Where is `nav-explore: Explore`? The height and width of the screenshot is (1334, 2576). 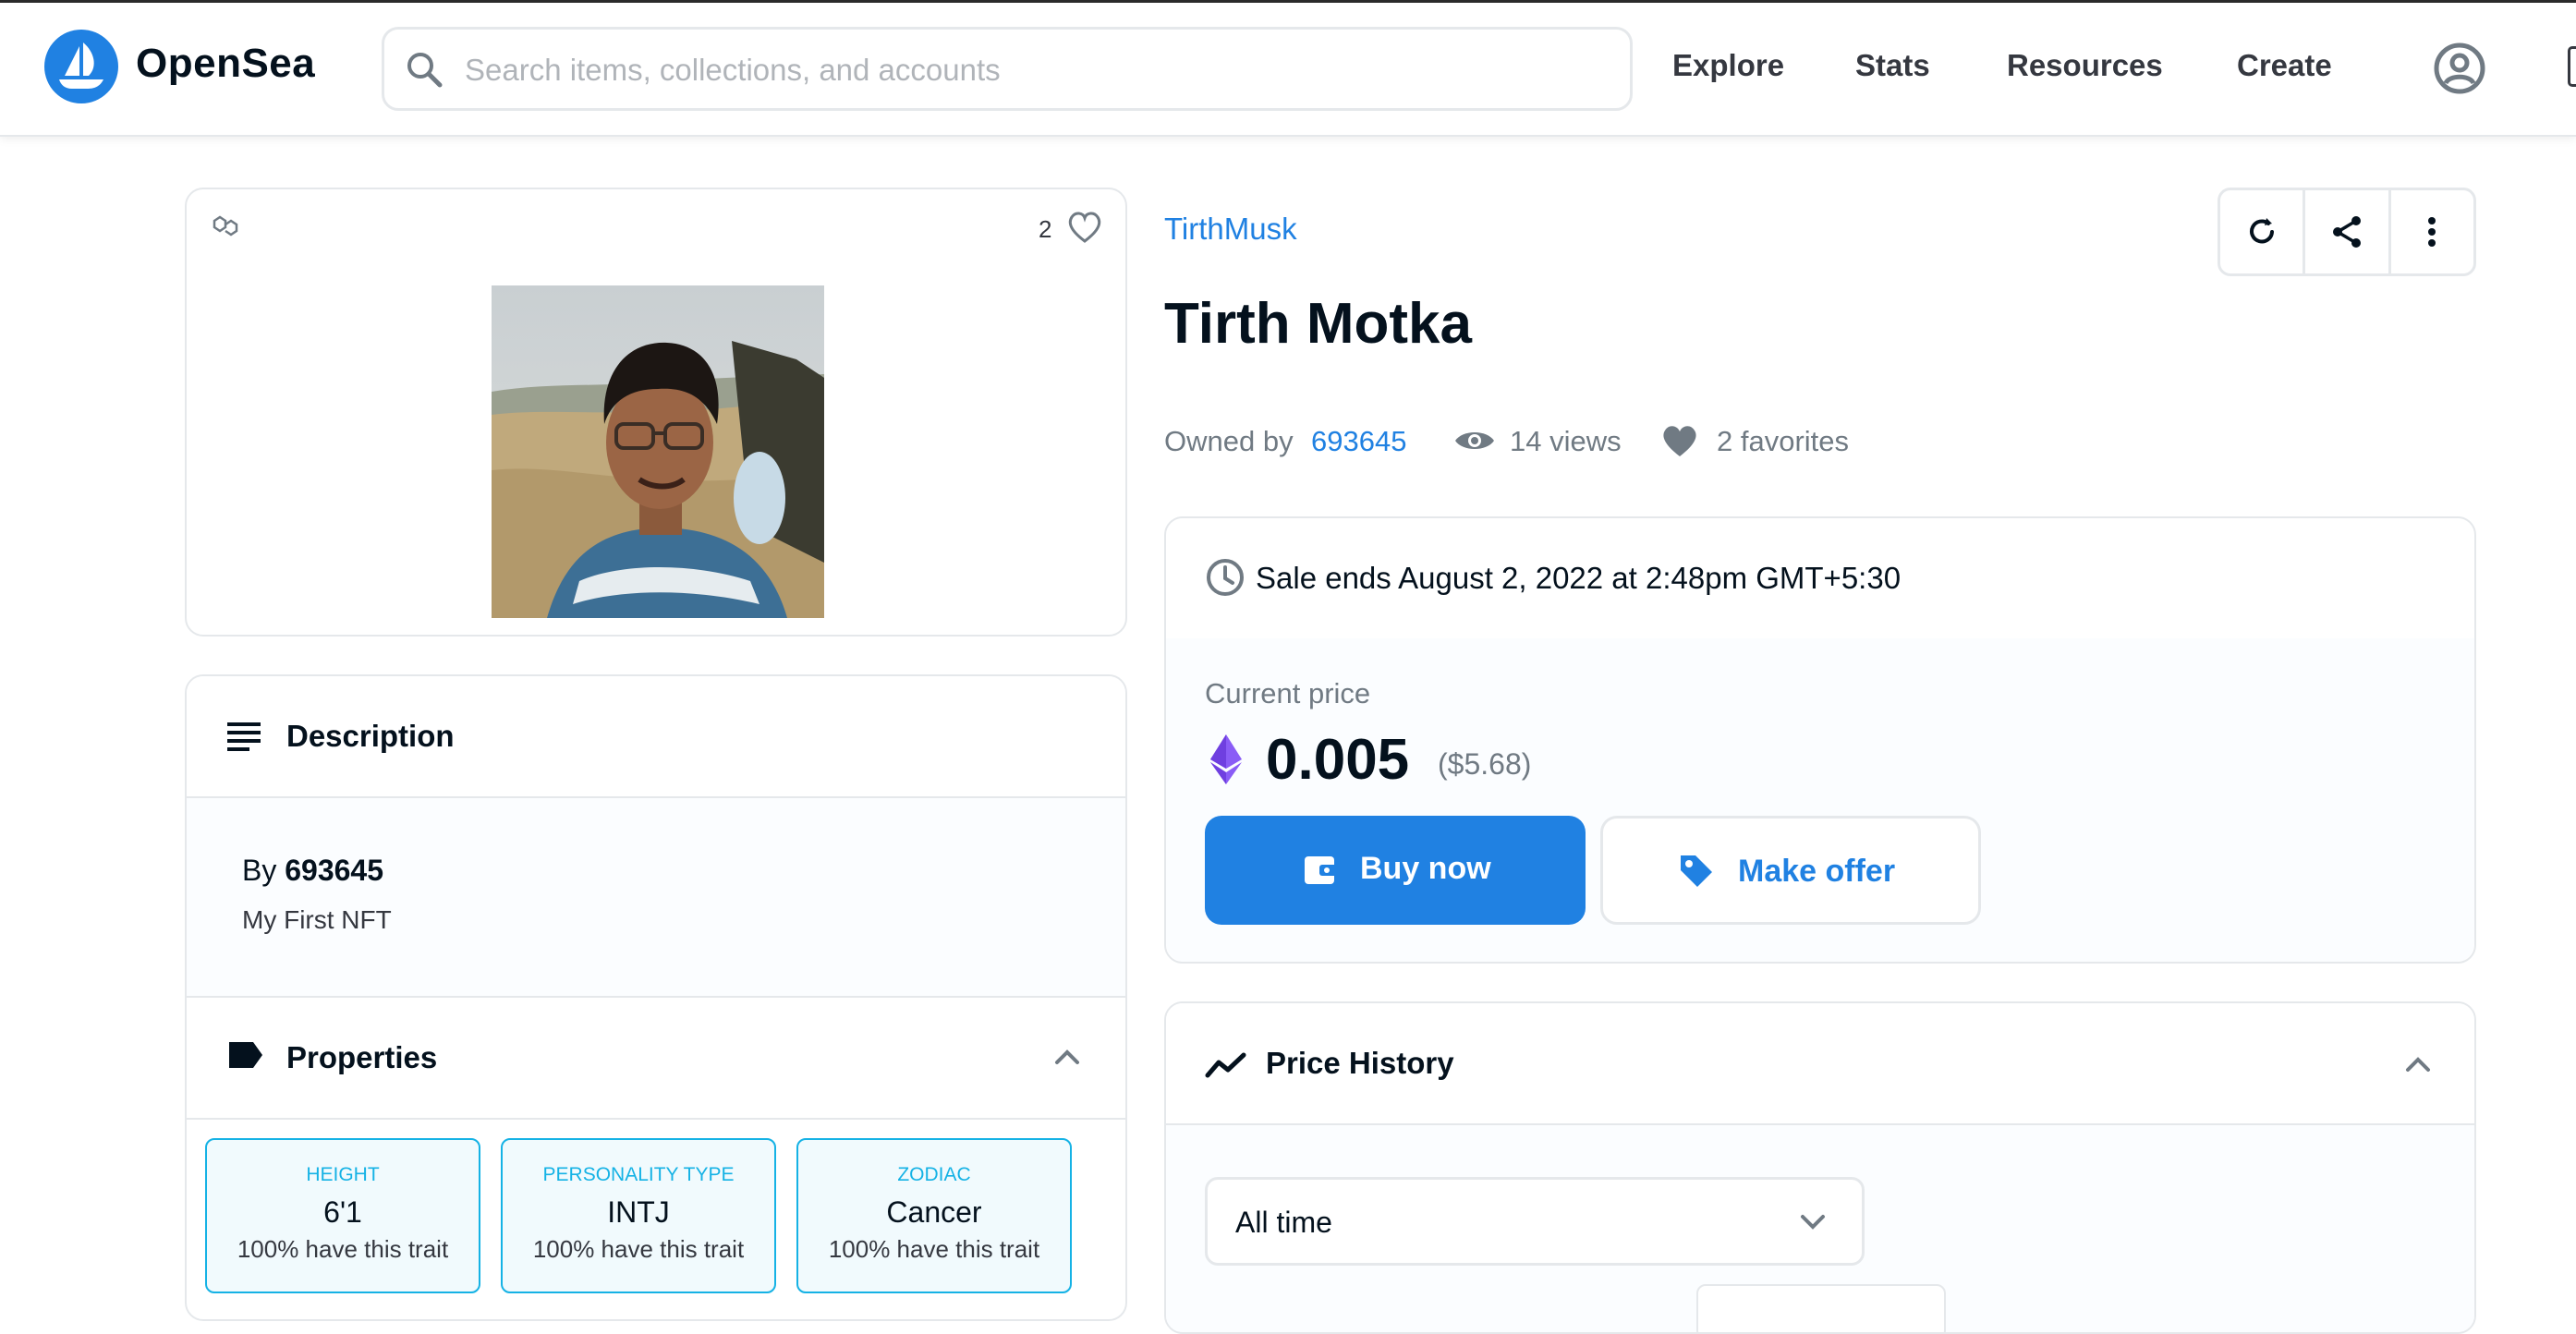 nav-explore: Explore is located at coordinates (1728, 65).